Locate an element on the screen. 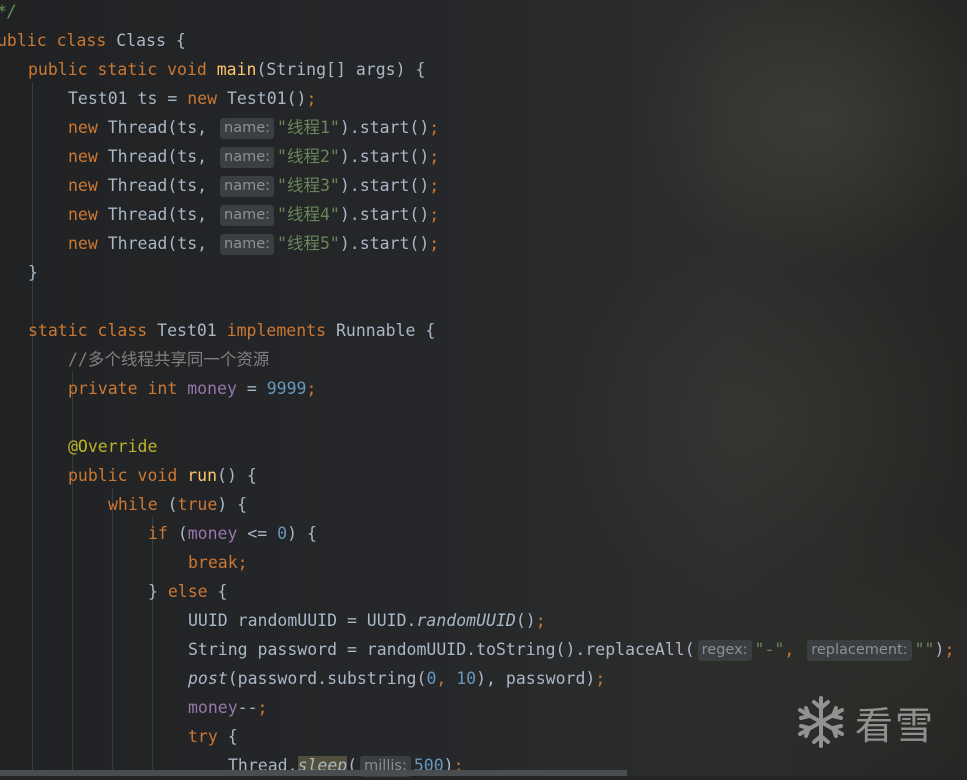 This screenshot has width=967, height=780. watermark-text: 看雪 is located at coordinates (895, 725).